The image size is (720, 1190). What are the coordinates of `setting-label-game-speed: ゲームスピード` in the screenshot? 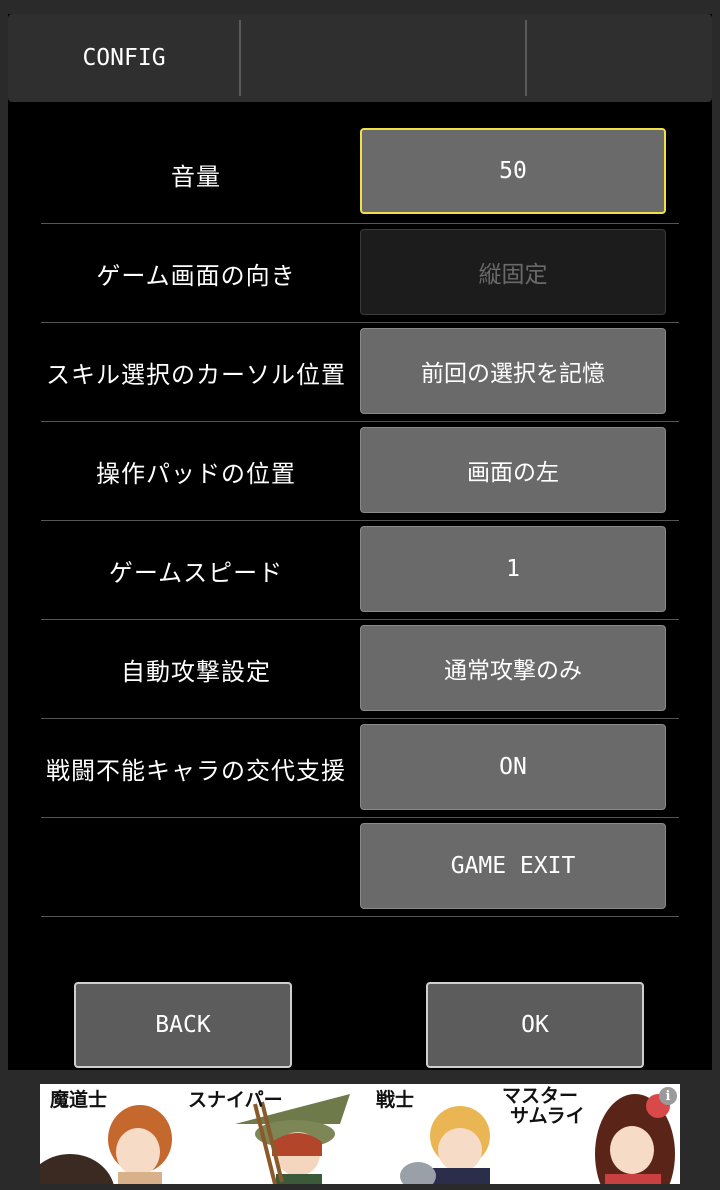 It's located at (196, 573).